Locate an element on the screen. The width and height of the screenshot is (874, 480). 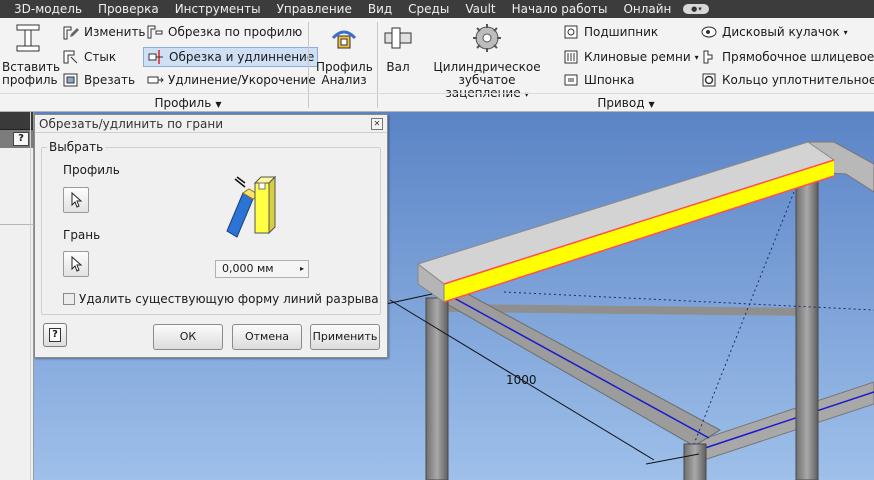
bearing-button: Подшипник is located at coordinates (610, 32).